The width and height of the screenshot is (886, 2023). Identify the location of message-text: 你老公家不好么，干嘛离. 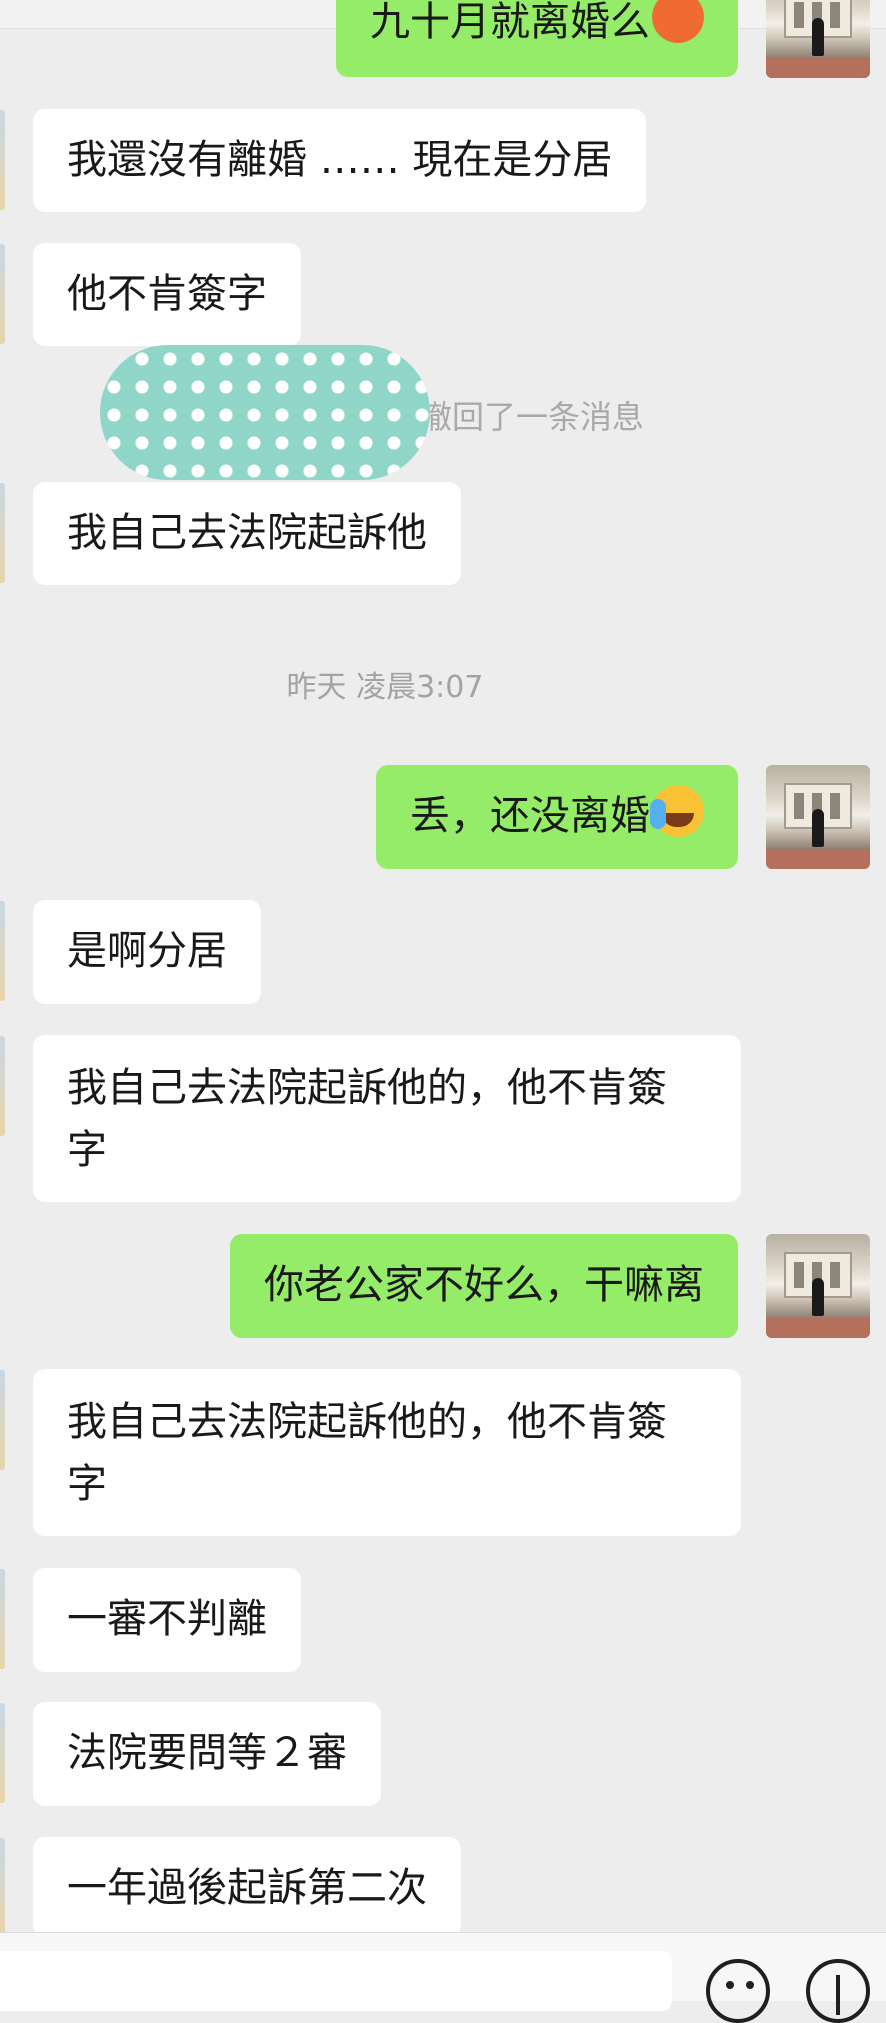
(484, 1285).